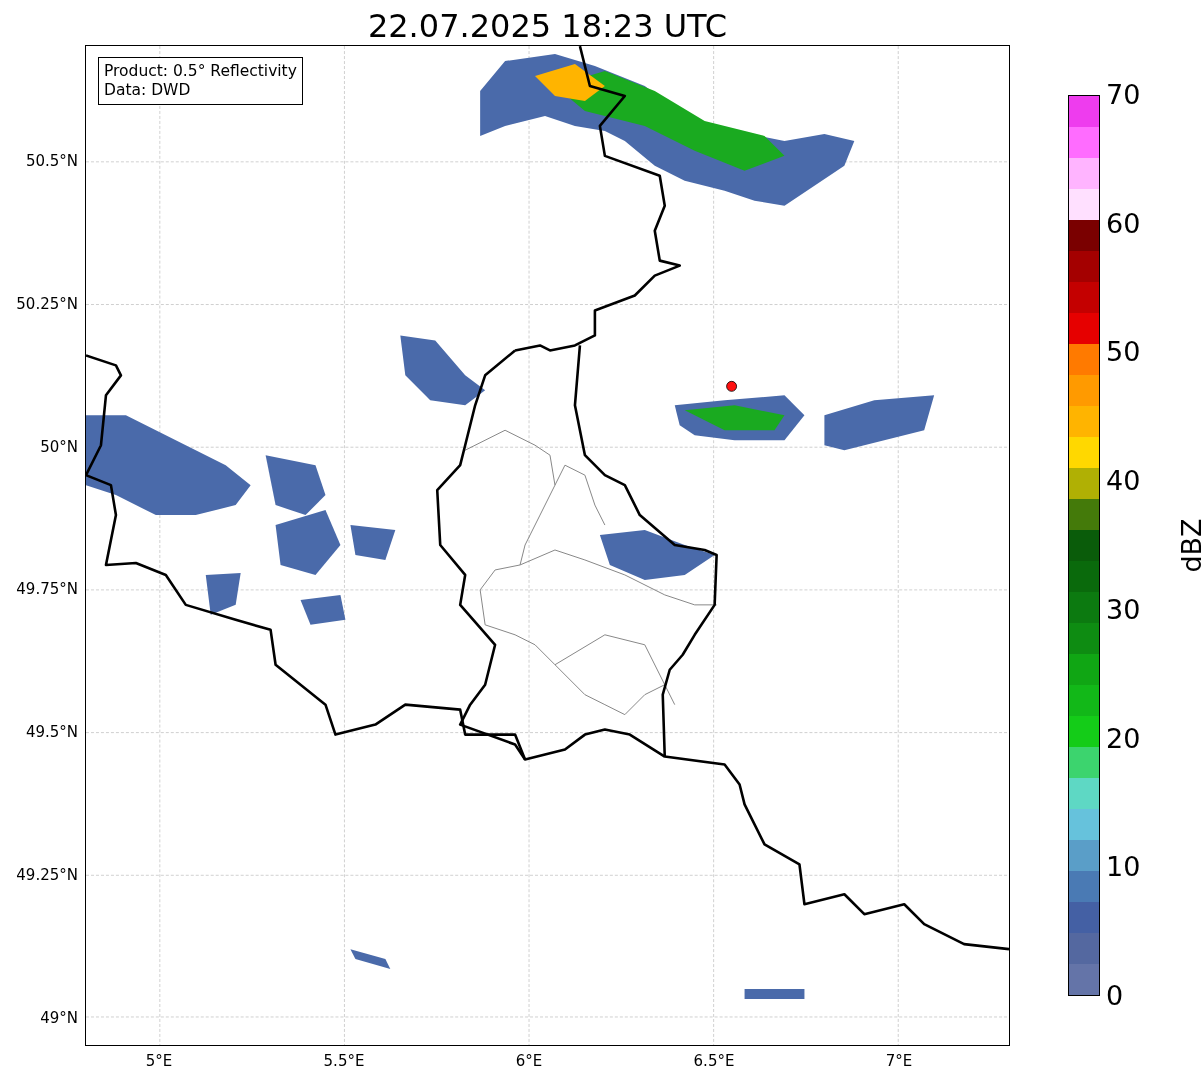 The width and height of the screenshot is (1202, 1081). Describe the element at coordinates (1123, 738) in the screenshot. I see `scale-tick-label: 20` at that location.